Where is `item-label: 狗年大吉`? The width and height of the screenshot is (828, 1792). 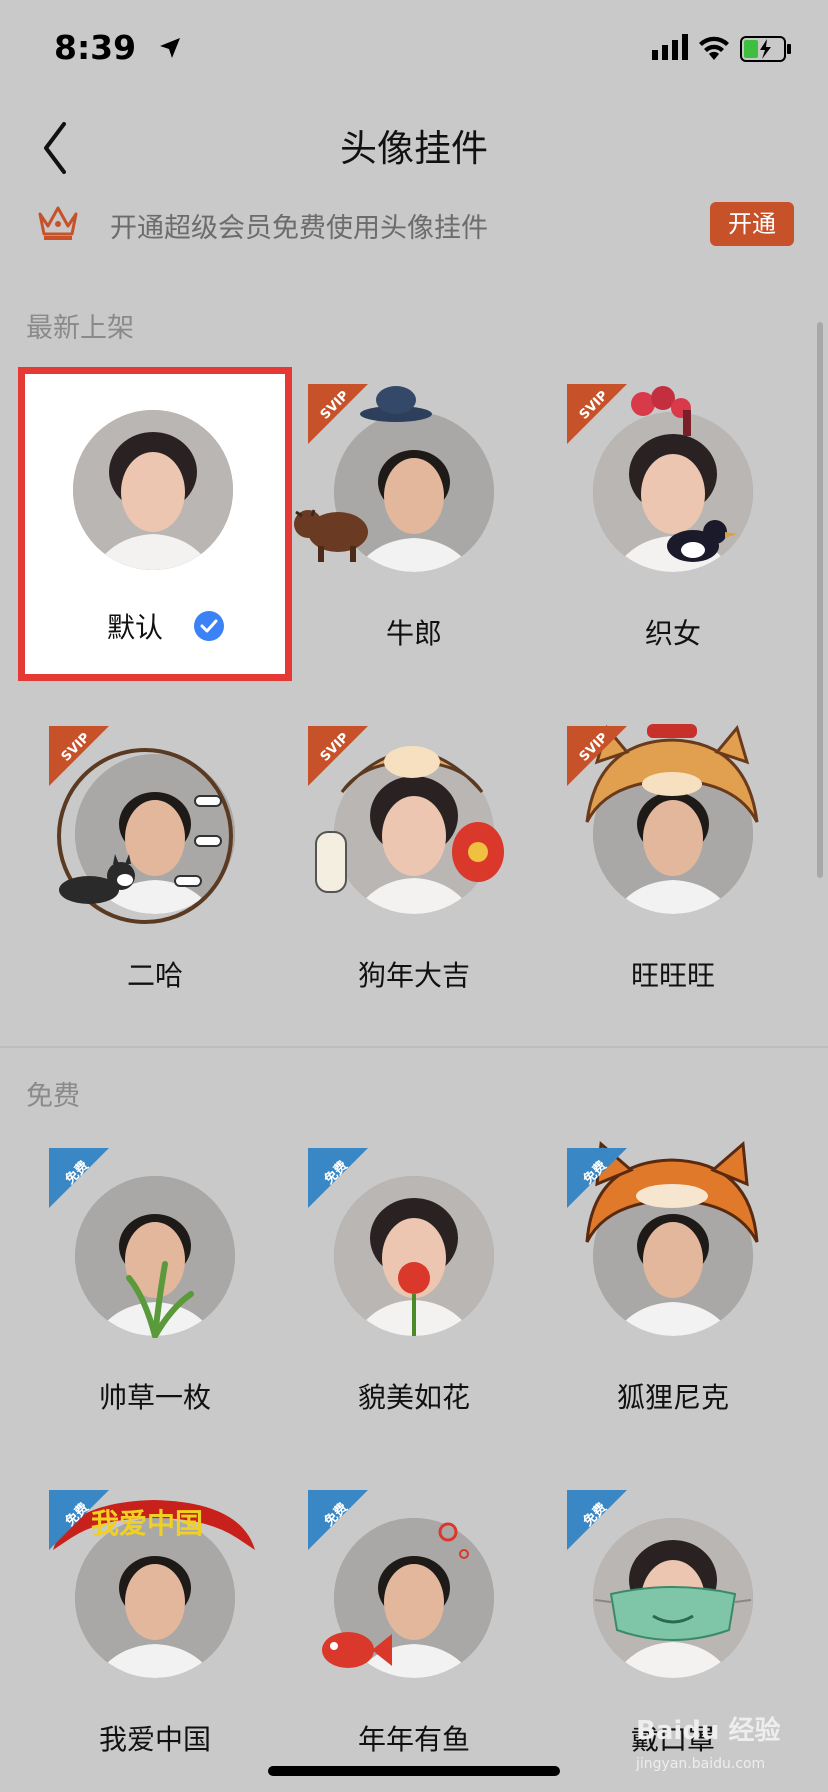
item-label: 狗年大吉 is located at coordinates (413, 975).